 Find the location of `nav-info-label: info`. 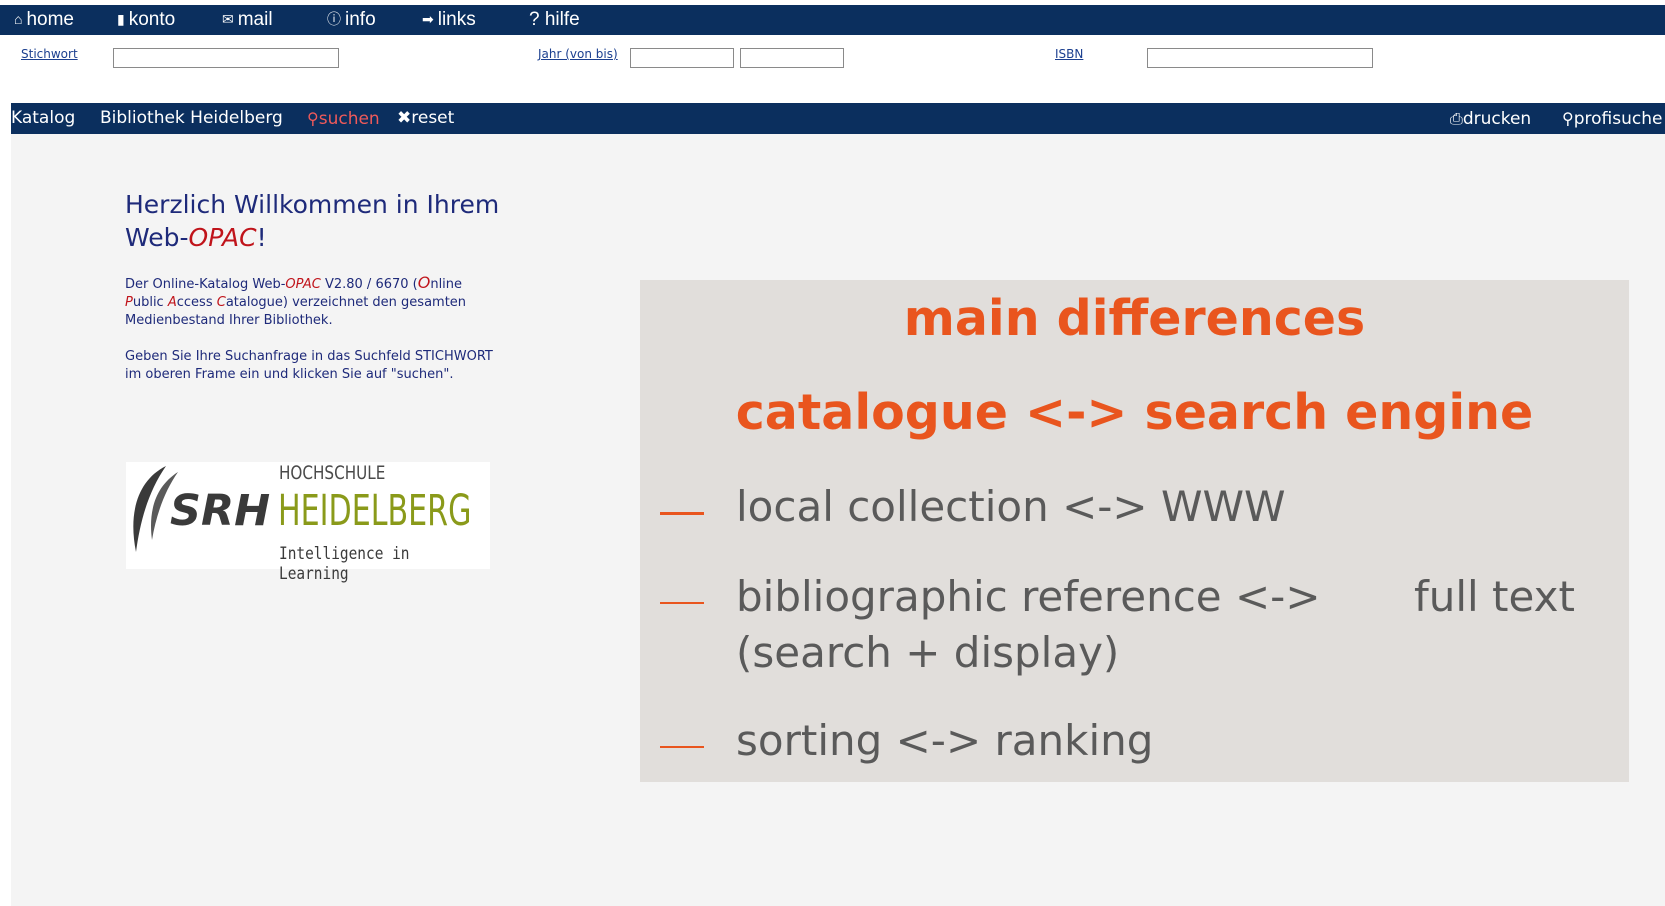

nav-info-label: info is located at coordinates (360, 19).